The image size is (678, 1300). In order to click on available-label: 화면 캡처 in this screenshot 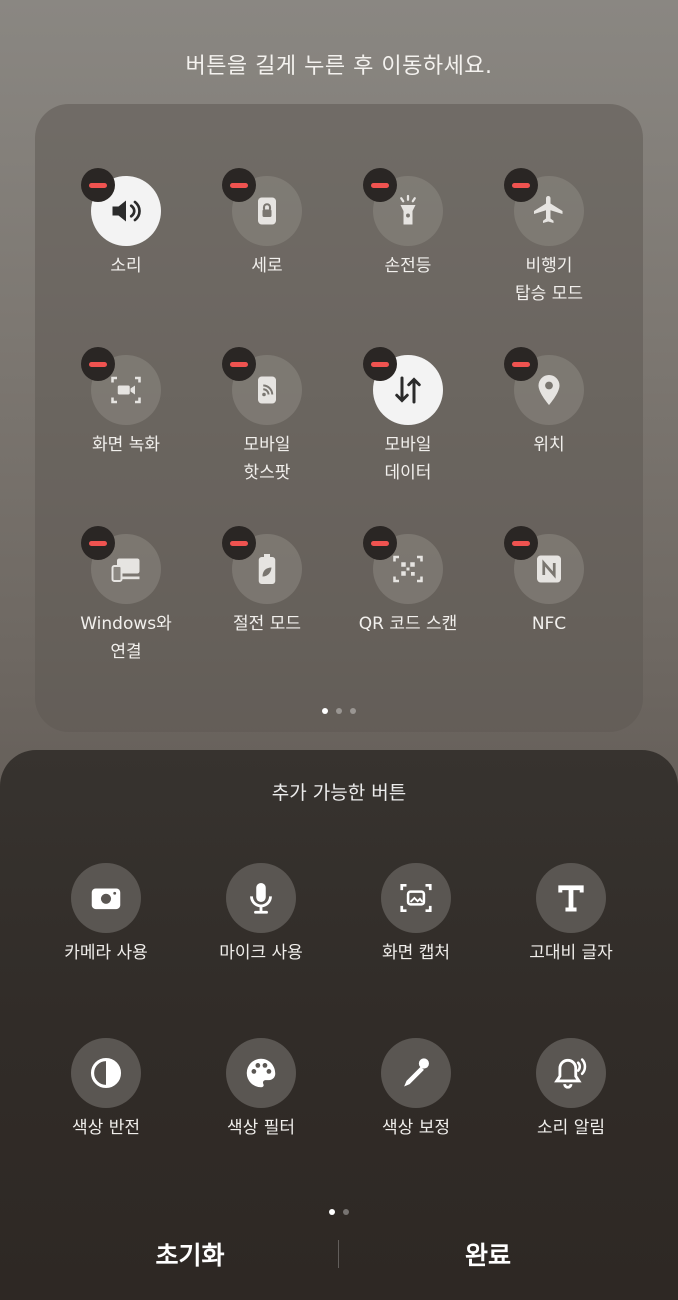, I will do `click(416, 953)`.